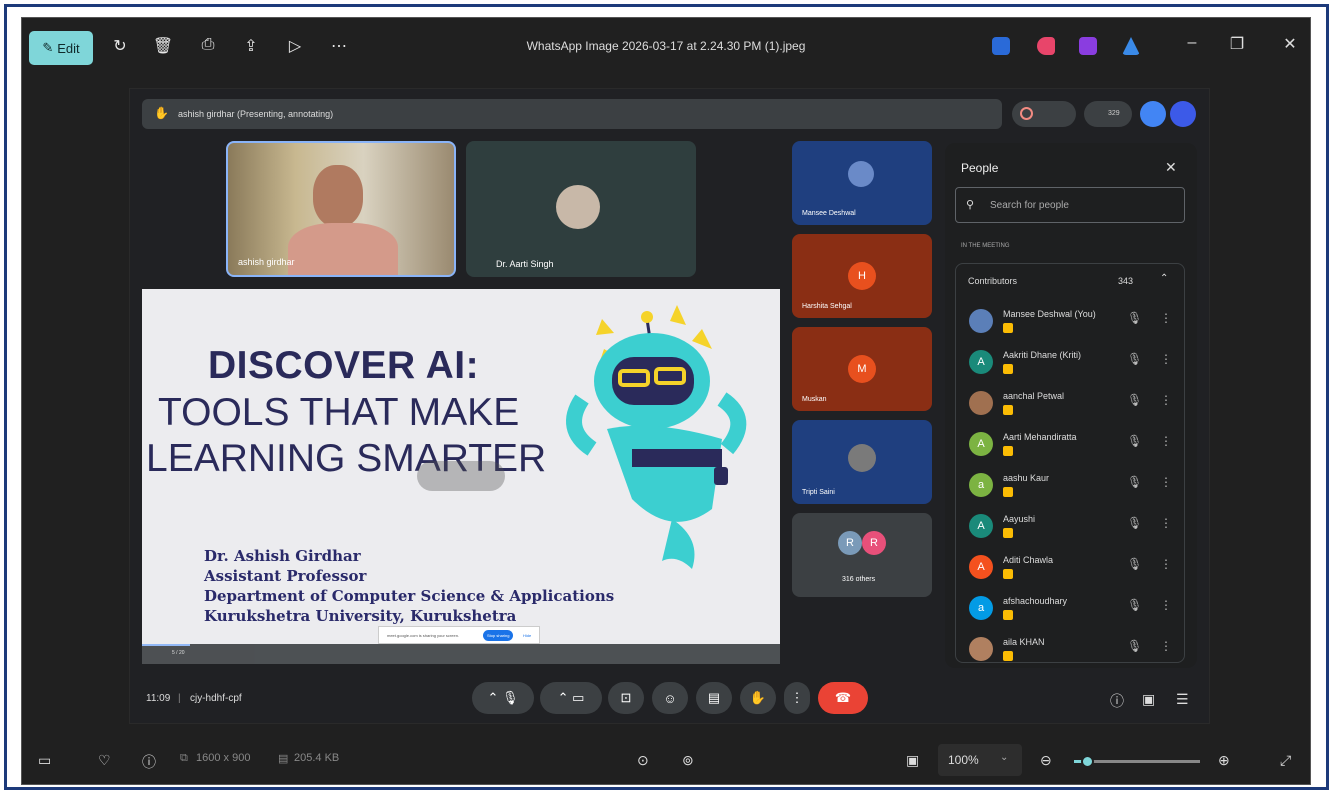 Image resolution: width=1333 pixels, height=794 pixels. I want to click on emoji-icon: ☺, so click(670, 698).